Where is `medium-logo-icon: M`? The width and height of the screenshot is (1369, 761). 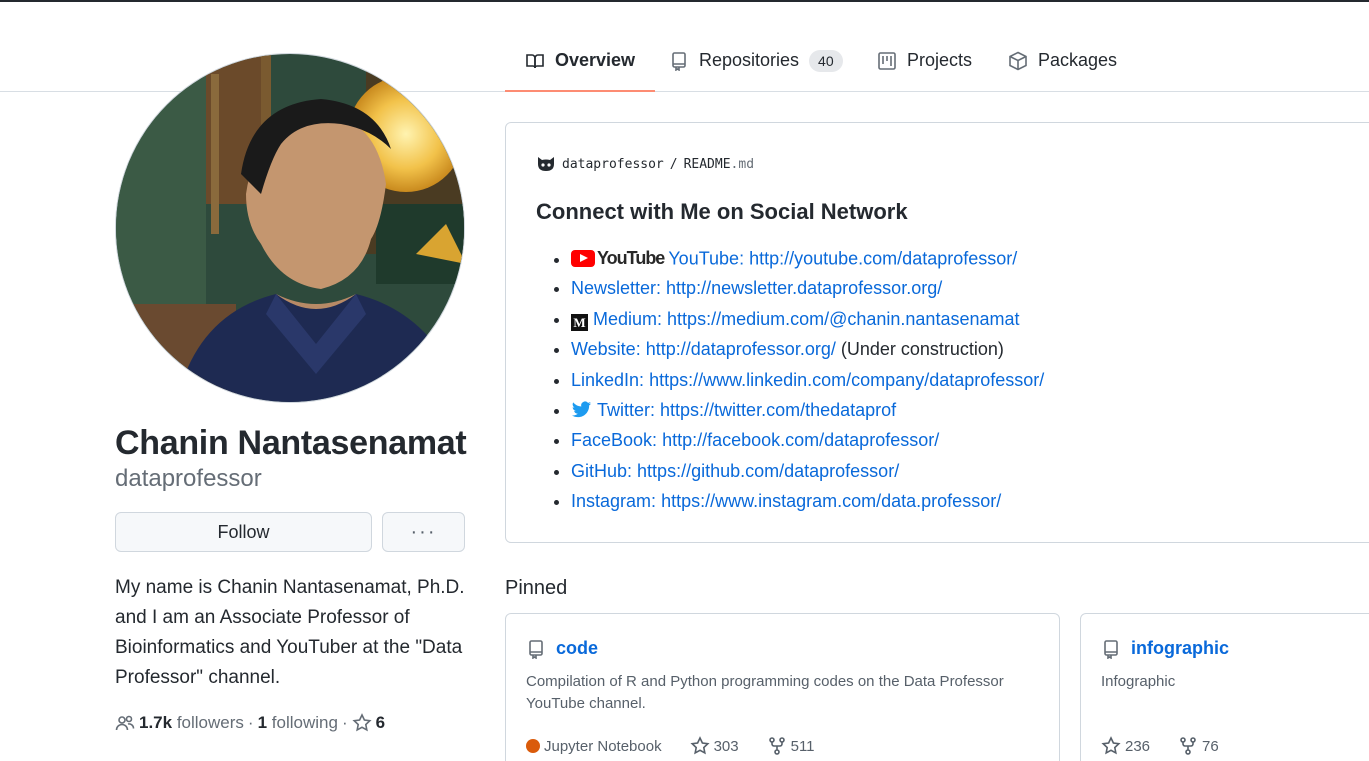 medium-logo-icon: M is located at coordinates (579, 322).